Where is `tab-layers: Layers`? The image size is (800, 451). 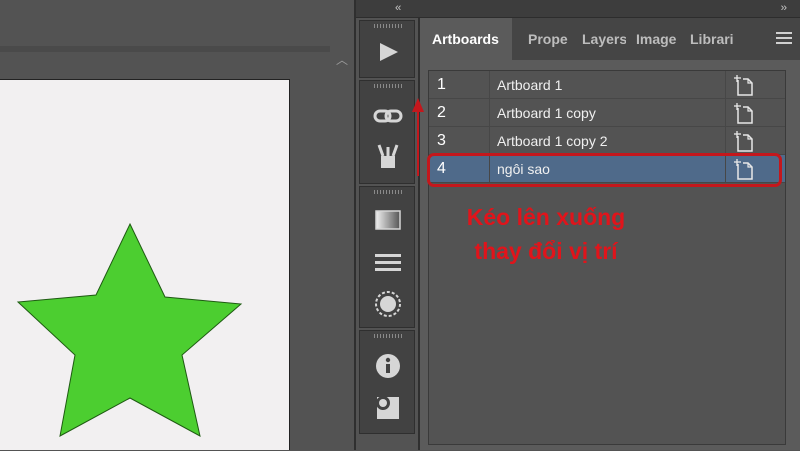
tab-layers: Layers is located at coordinates (604, 39).